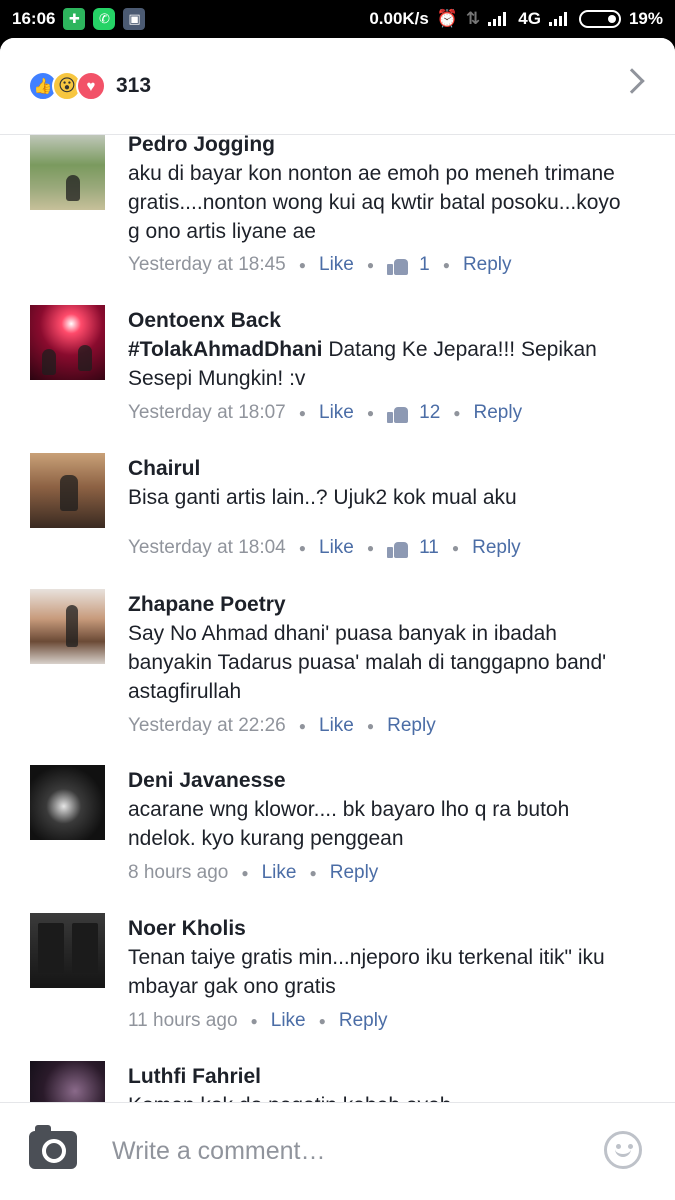 The height and width of the screenshot is (1200, 675). I want to click on comment-author: Chairul, so click(381, 469).